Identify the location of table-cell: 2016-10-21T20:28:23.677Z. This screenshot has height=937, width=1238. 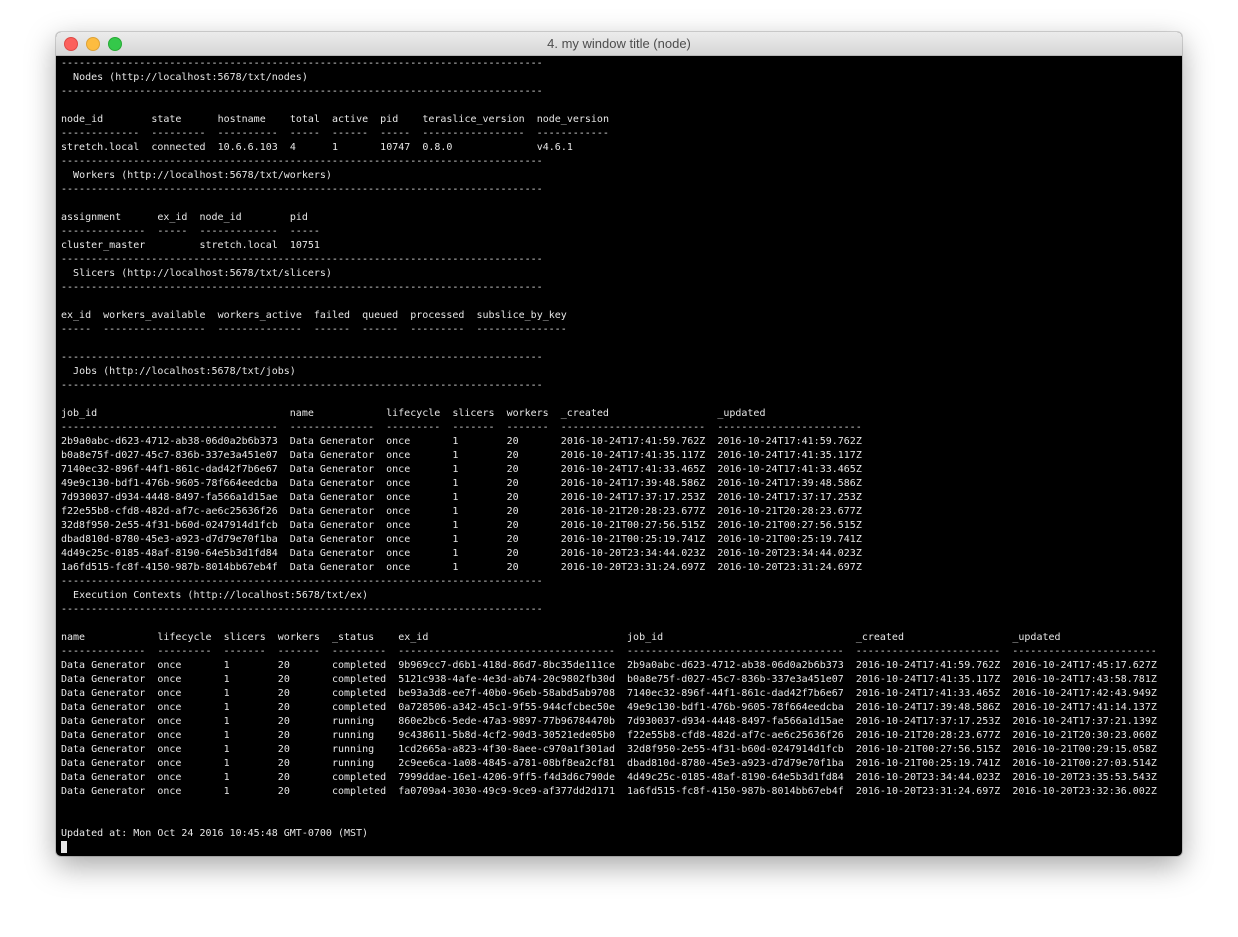
(633, 511).